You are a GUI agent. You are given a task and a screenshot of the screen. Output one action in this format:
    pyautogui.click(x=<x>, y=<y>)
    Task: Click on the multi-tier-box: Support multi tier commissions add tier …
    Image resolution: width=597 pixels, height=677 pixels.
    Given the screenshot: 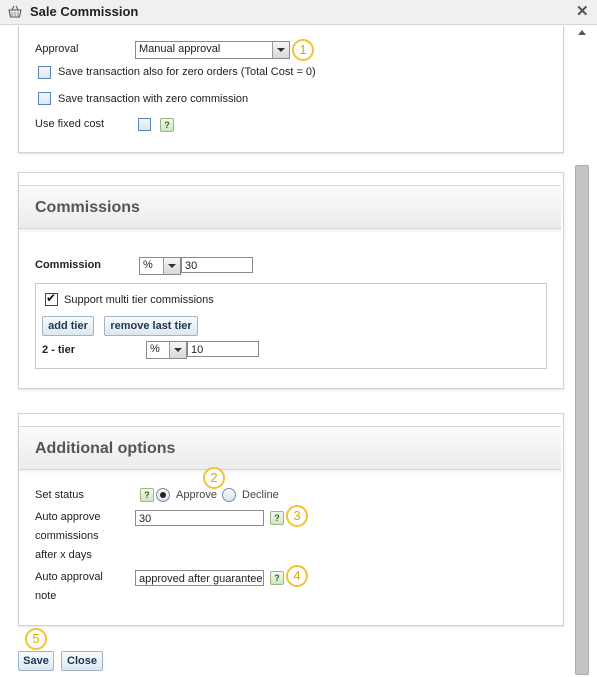 What is the action you would take?
    pyautogui.click(x=291, y=326)
    